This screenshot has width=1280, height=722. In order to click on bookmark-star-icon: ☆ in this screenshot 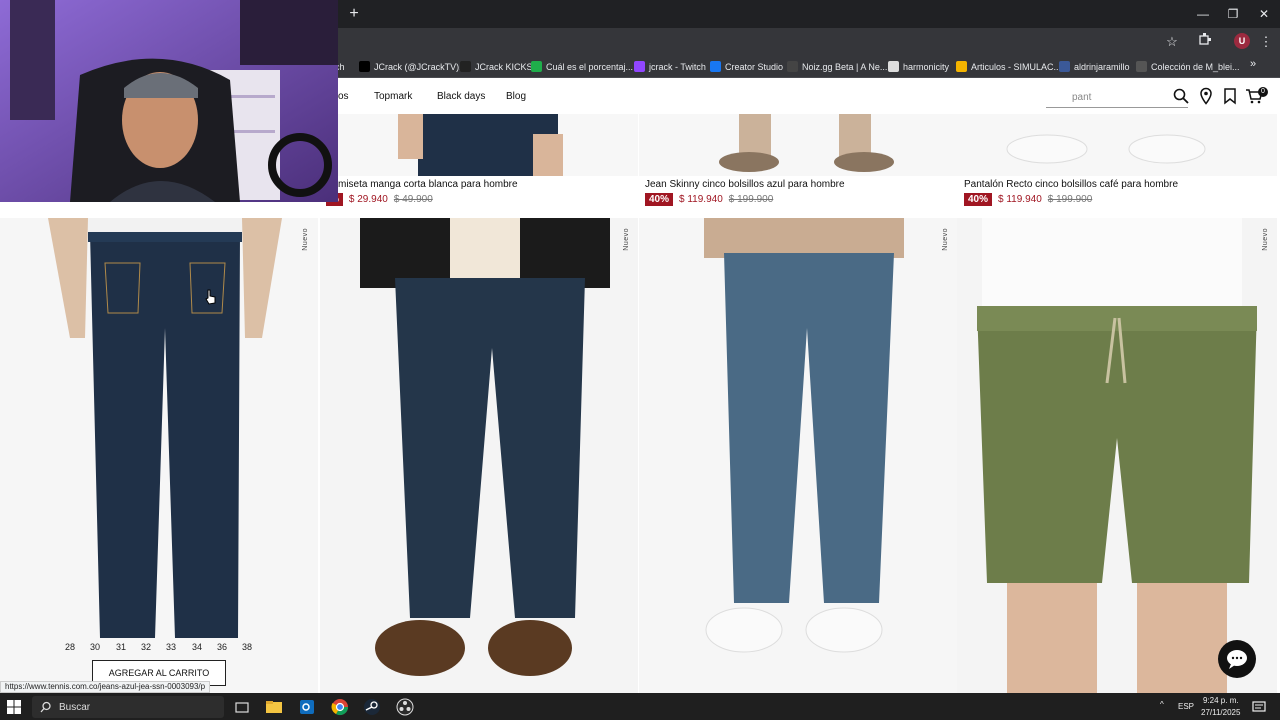, I will do `click(1172, 42)`.